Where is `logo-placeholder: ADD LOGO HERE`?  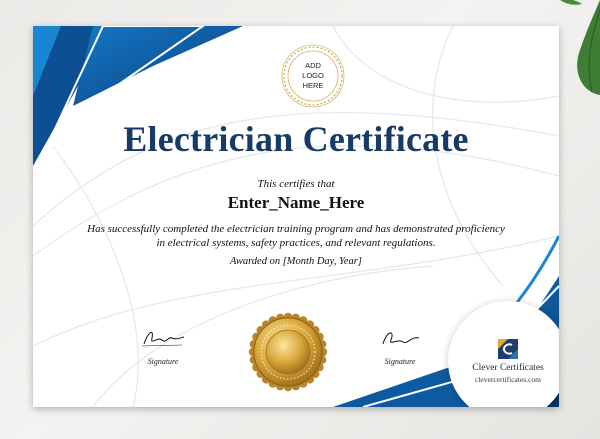 logo-placeholder: ADD LOGO HERE is located at coordinates (313, 76).